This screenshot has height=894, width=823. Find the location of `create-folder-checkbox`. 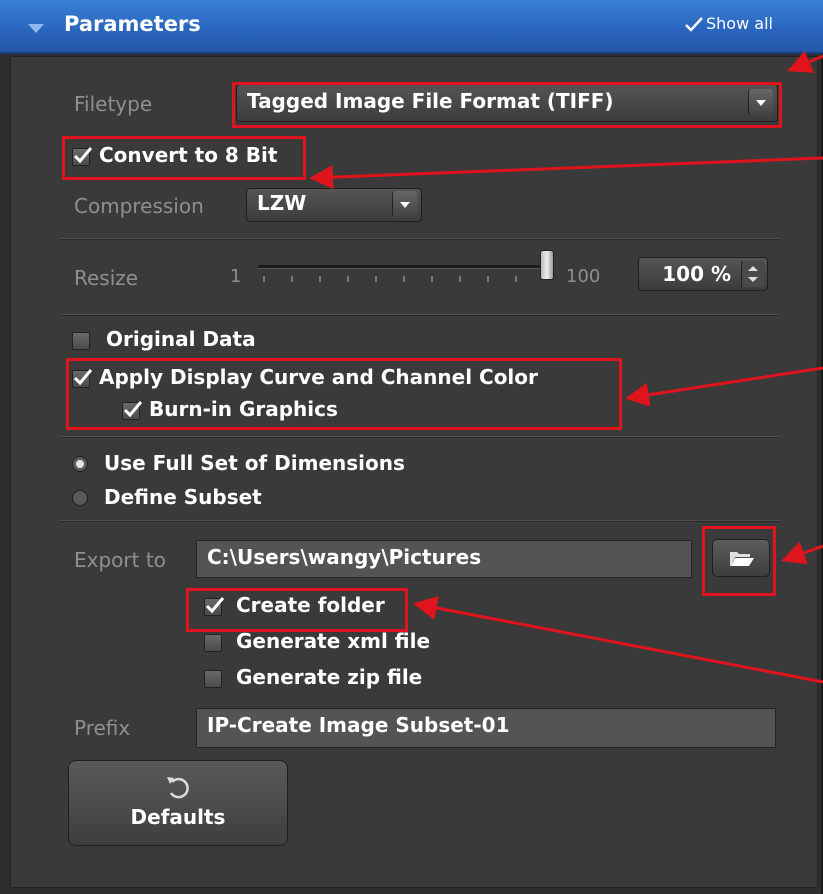

create-folder-checkbox is located at coordinates (214, 606).